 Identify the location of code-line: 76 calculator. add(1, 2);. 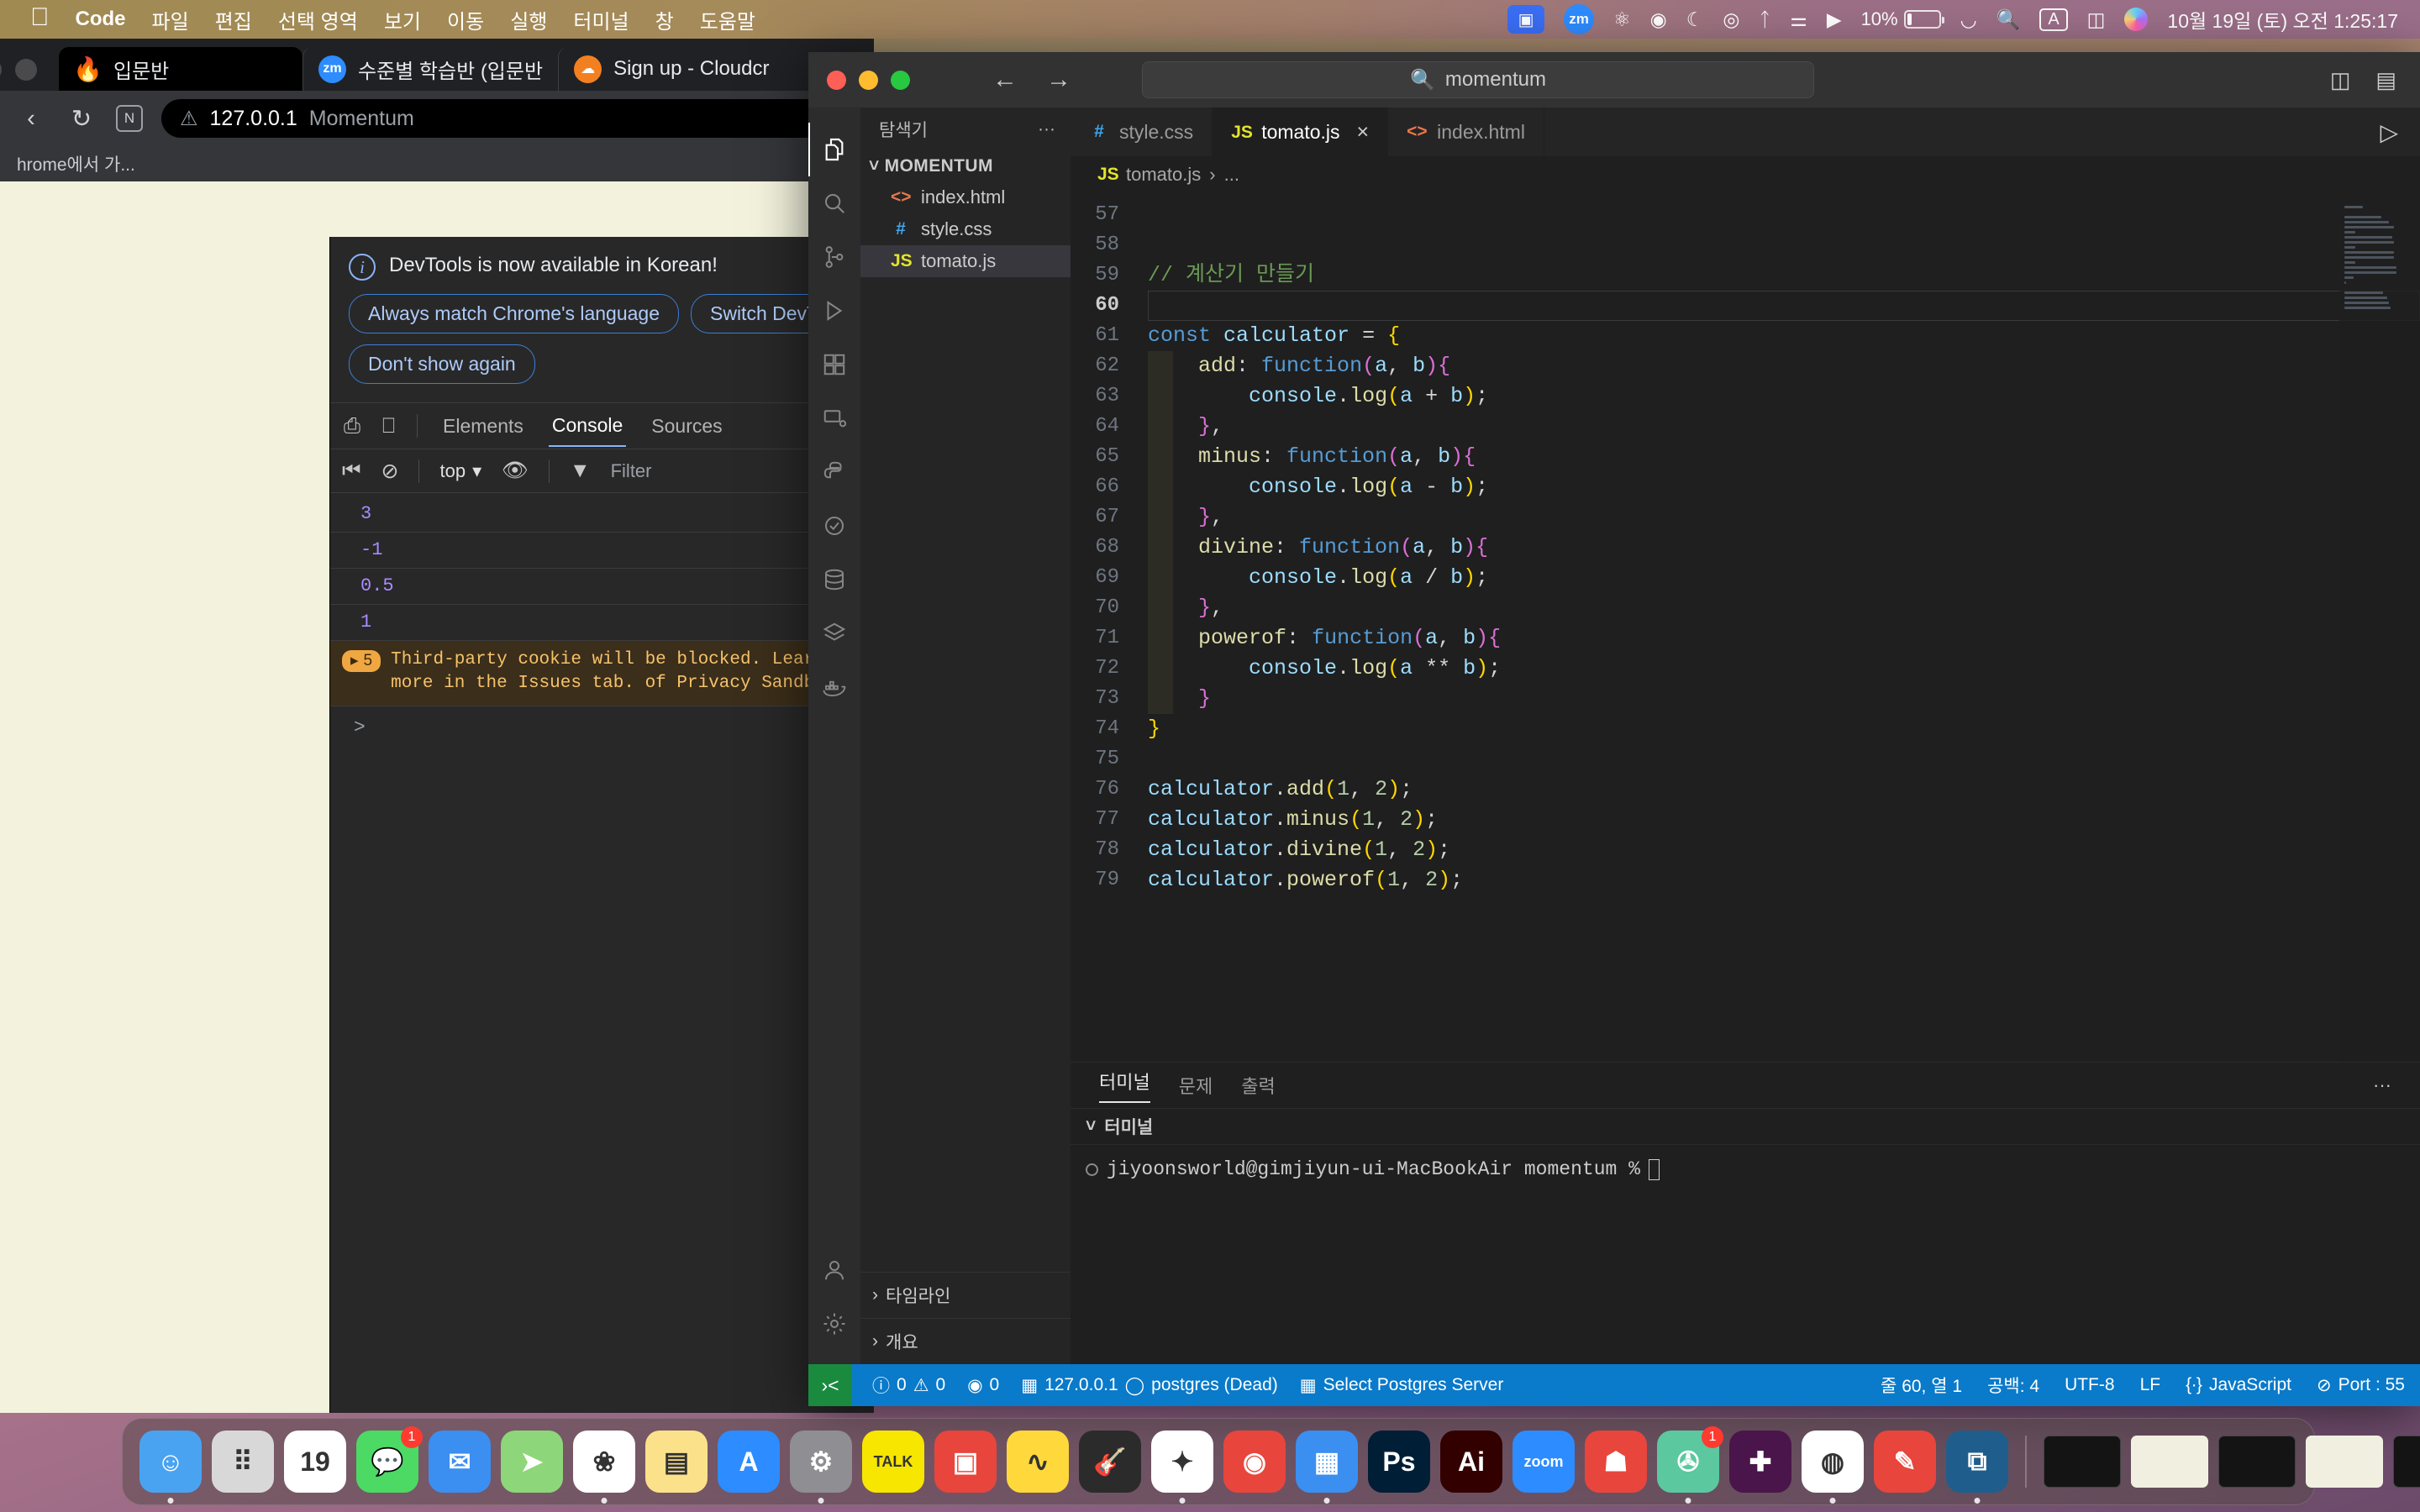
(1745, 789).